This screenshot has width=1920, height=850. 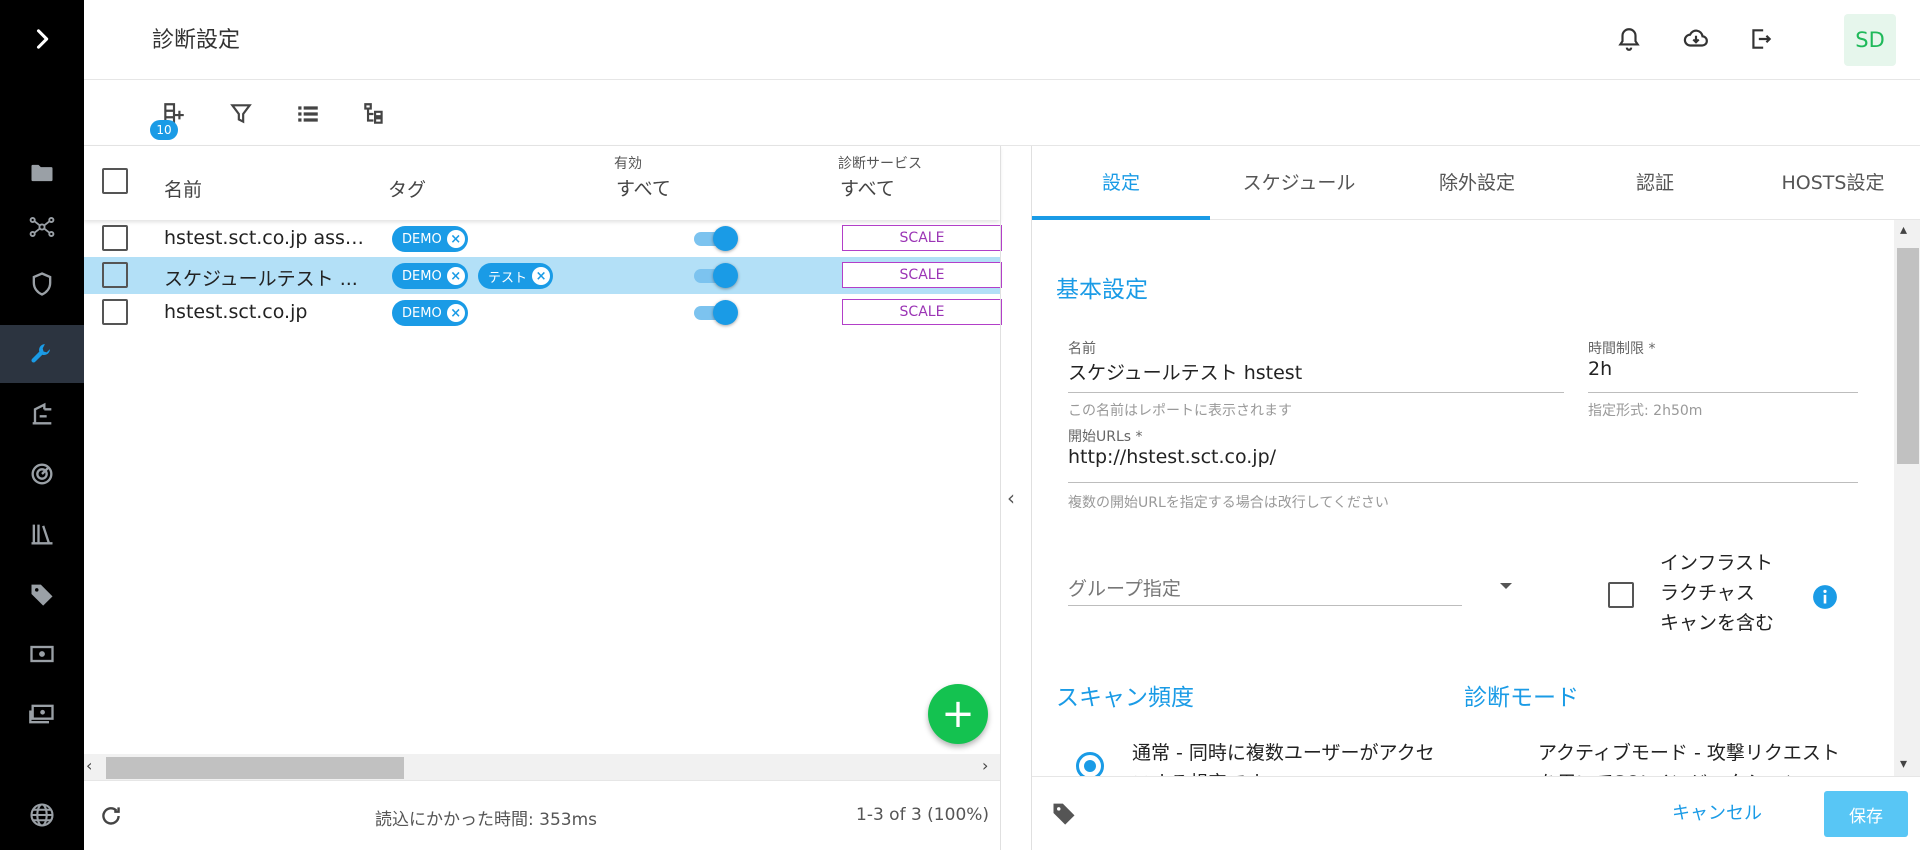 What do you see at coordinates (1185, 371) in the screenshot?
I see `name-field: スケジュールテスト hstest` at bounding box center [1185, 371].